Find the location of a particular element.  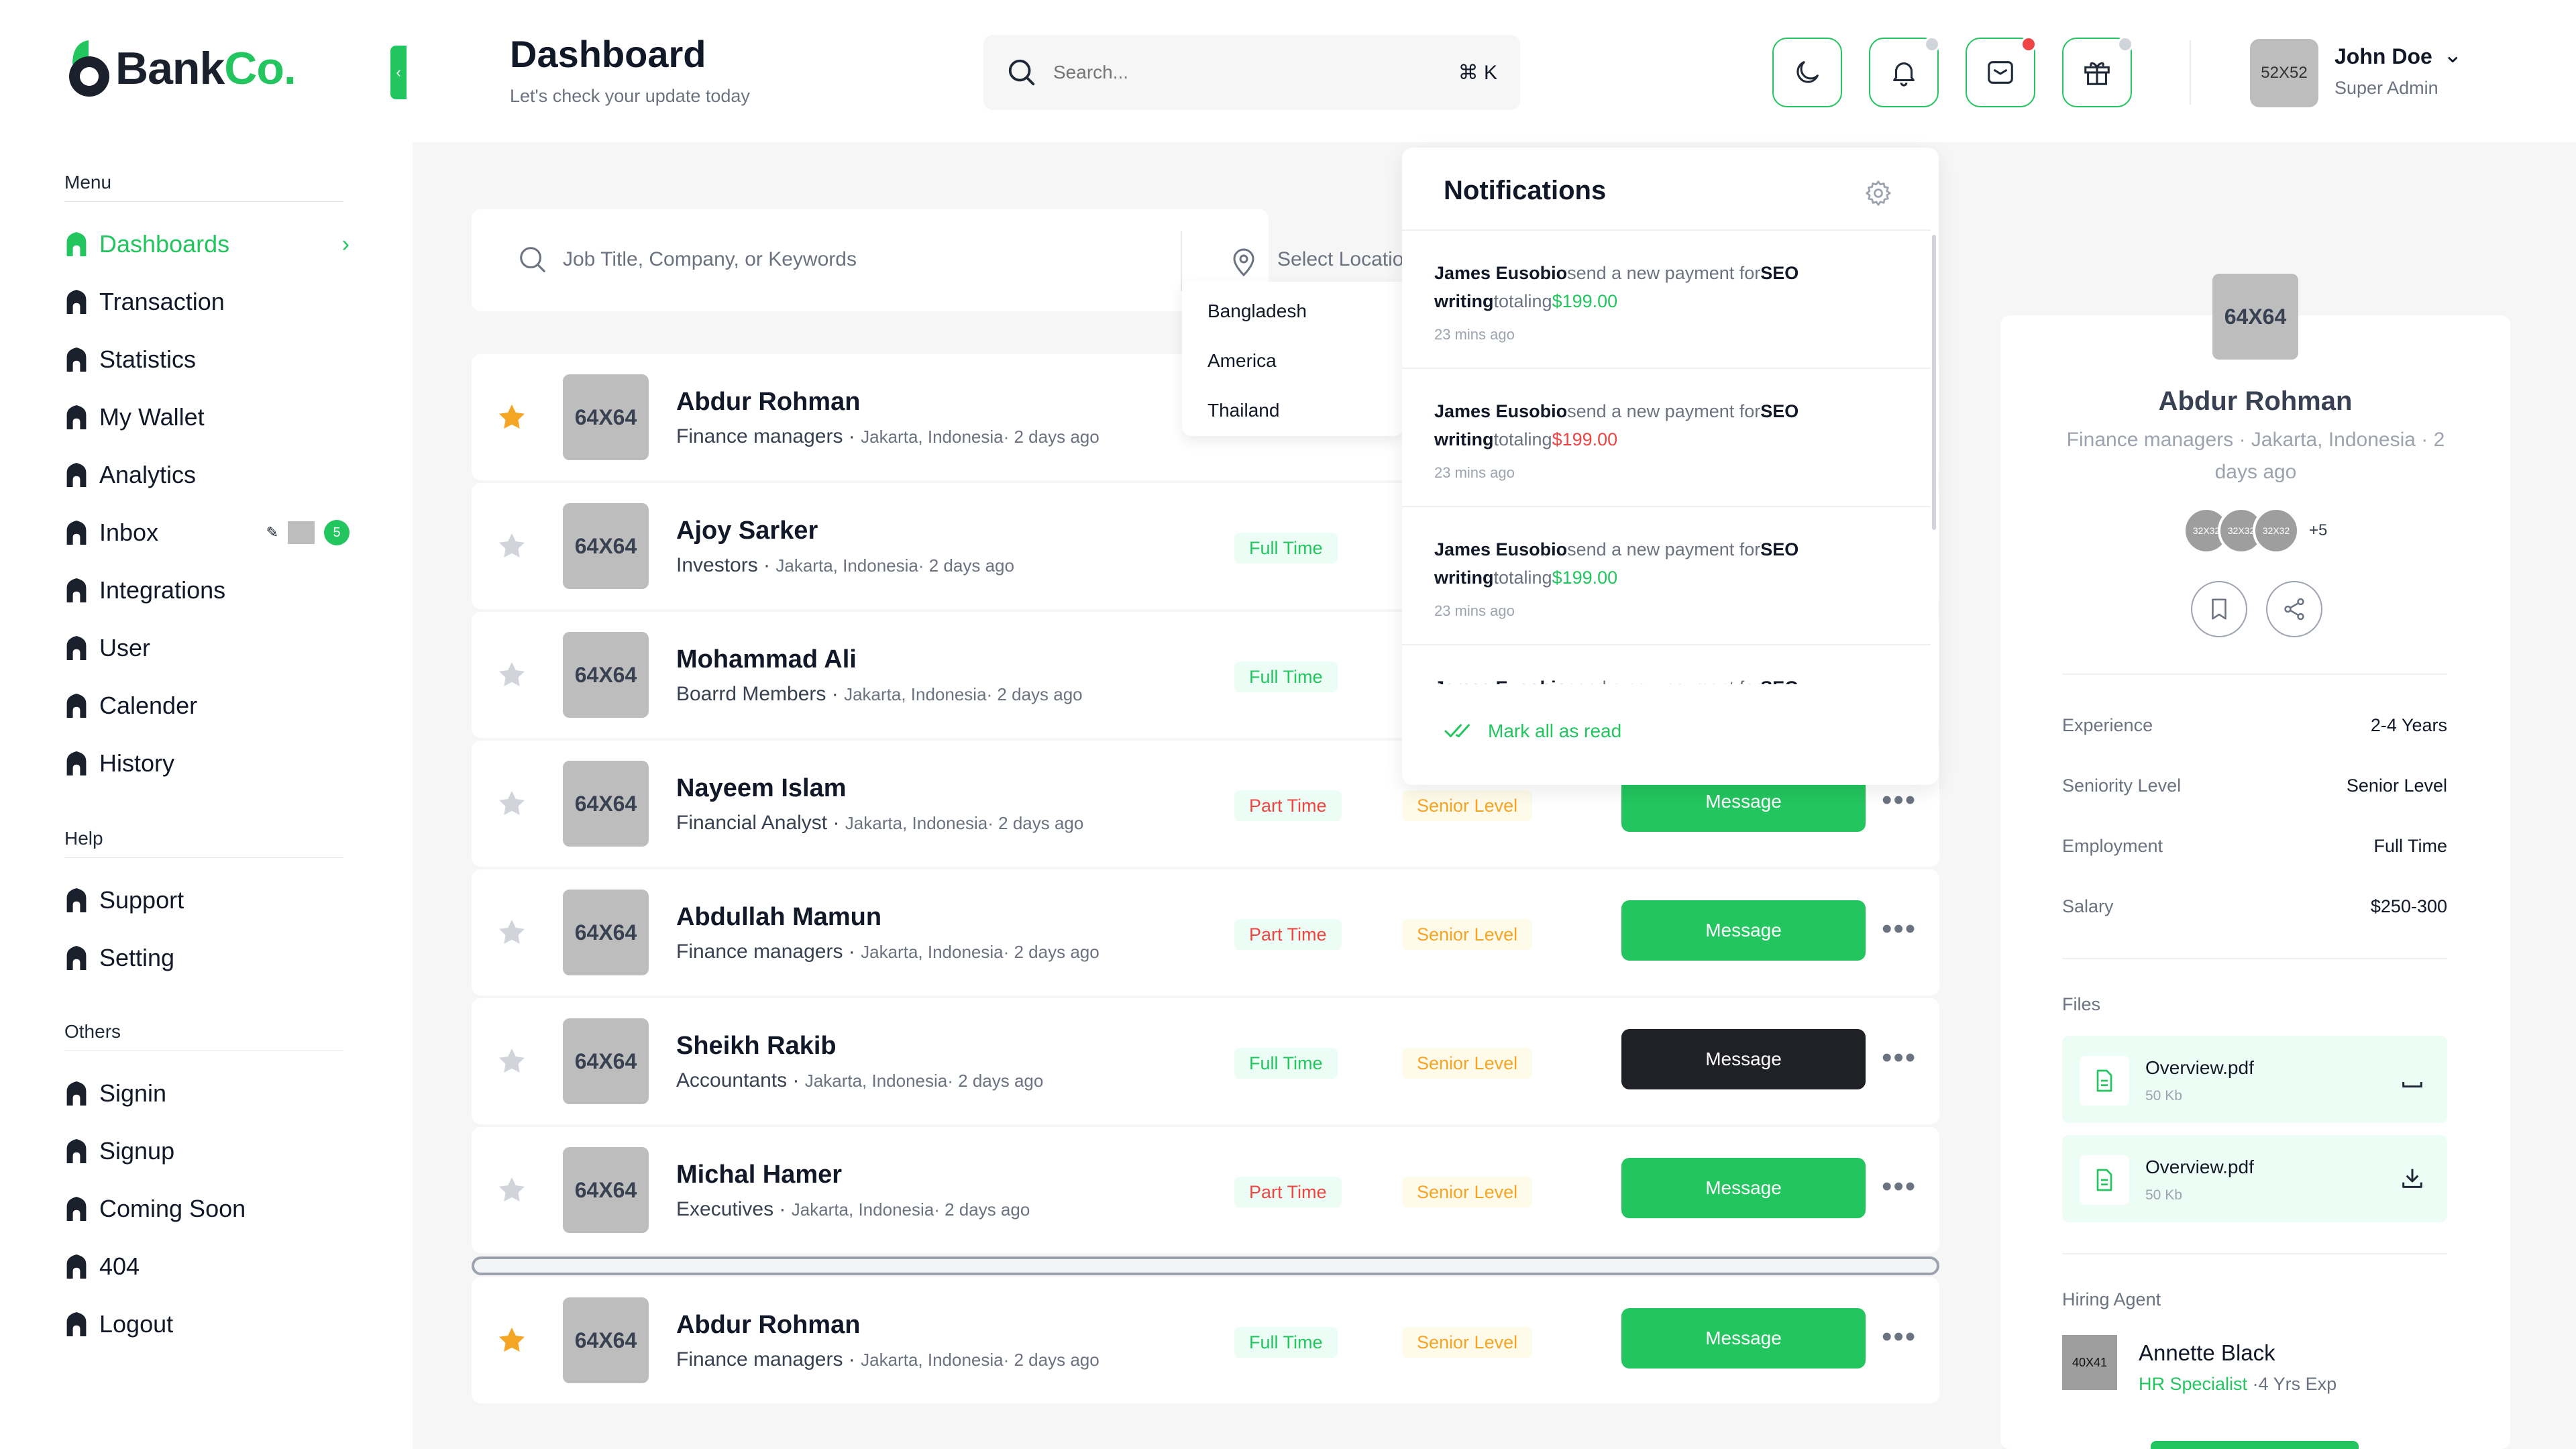

contact-agent-button is located at coordinates (2255, 1445).